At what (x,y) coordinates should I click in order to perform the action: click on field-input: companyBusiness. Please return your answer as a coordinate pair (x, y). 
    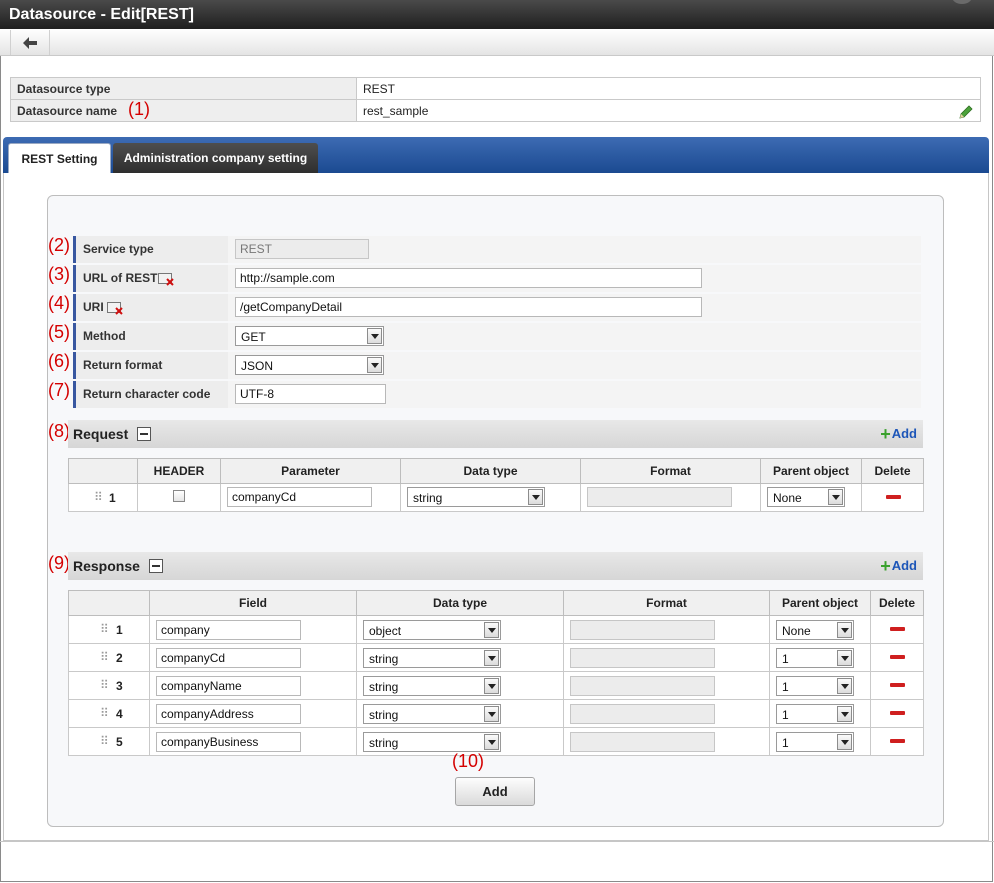
    Looking at the image, I should click on (228, 742).